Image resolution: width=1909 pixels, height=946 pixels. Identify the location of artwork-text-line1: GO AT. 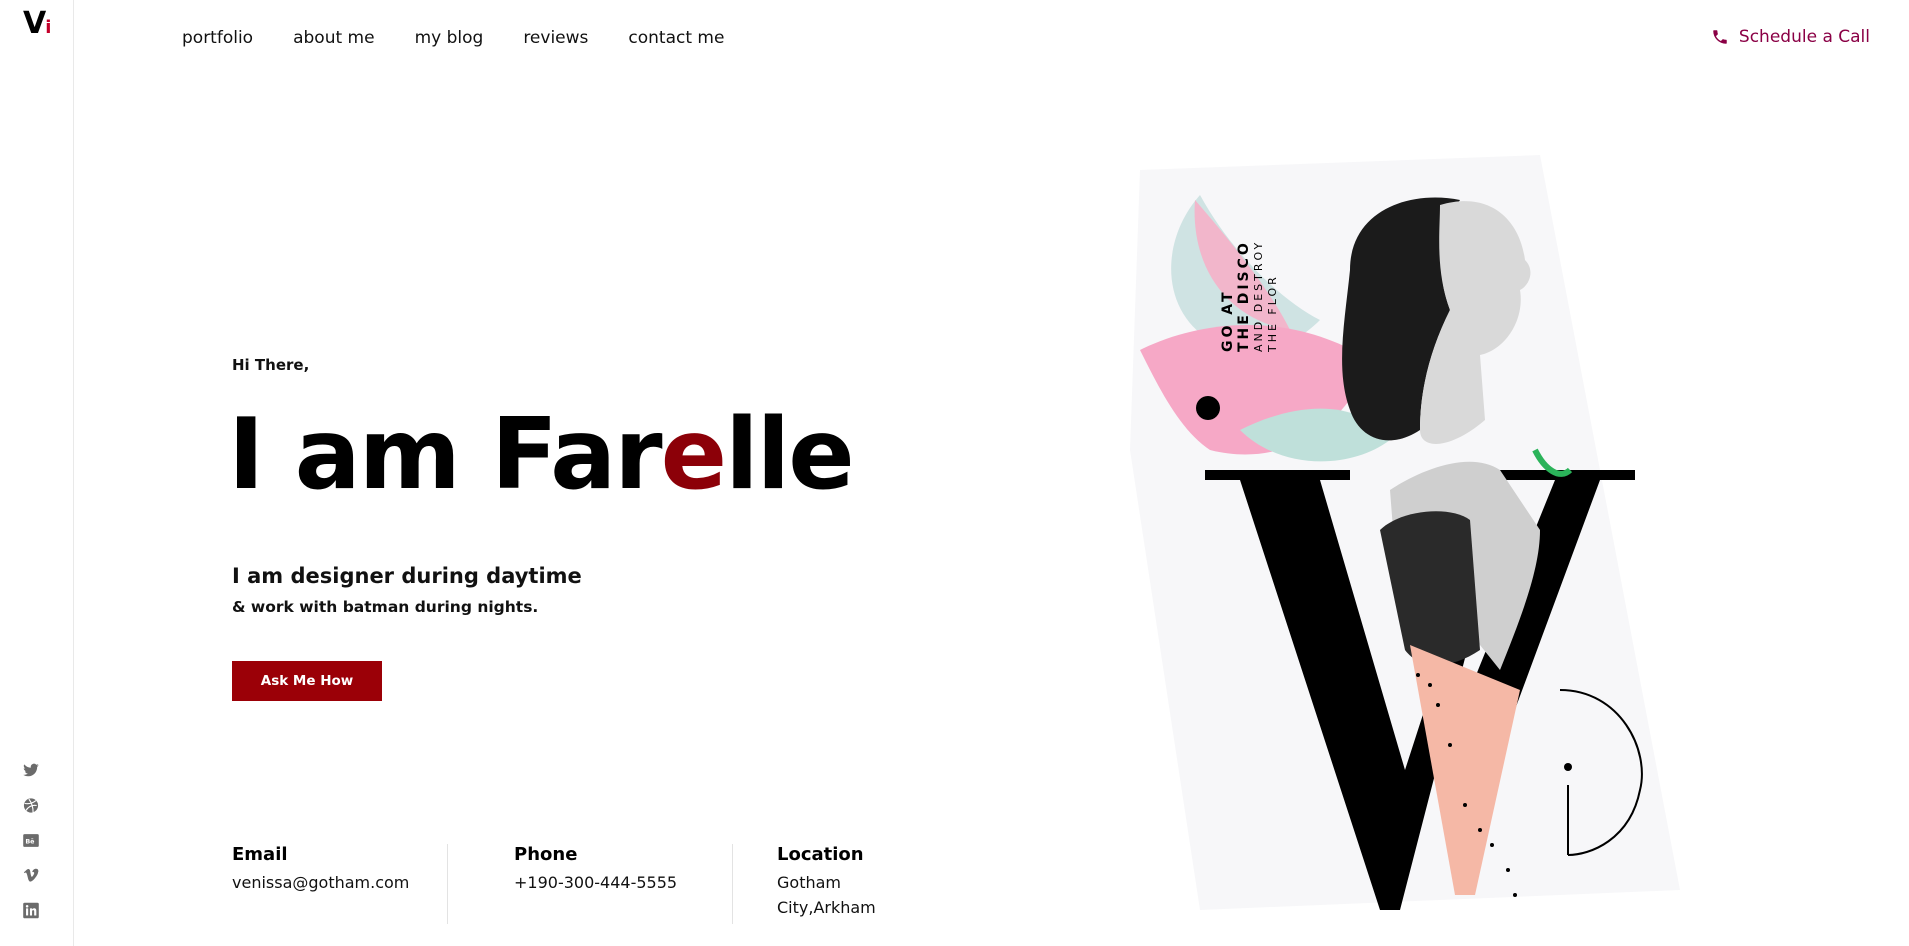
(1228, 320).